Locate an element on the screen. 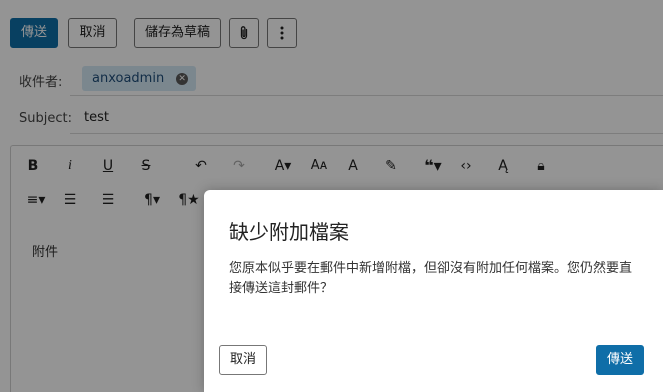 This screenshot has width=663, height=392. dialog-message: 您原本似乎要在郵件中新增附檔，但卻沒有附加任何檔案。您仍然要直接傳送這封郵件？ is located at coordinates (431, 278).